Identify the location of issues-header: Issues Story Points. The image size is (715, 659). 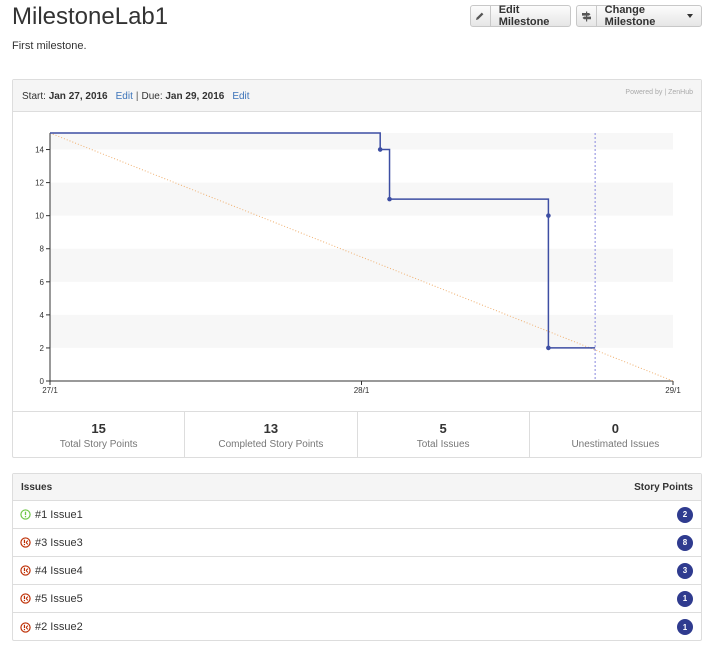
(357, 487).